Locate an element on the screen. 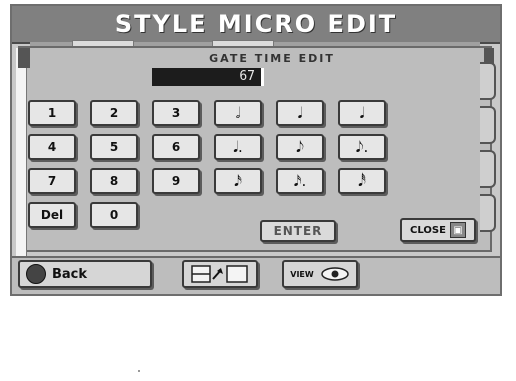 This screenshot has width=516, height=381. key-2: 2 is located at coordinates (114, 113).